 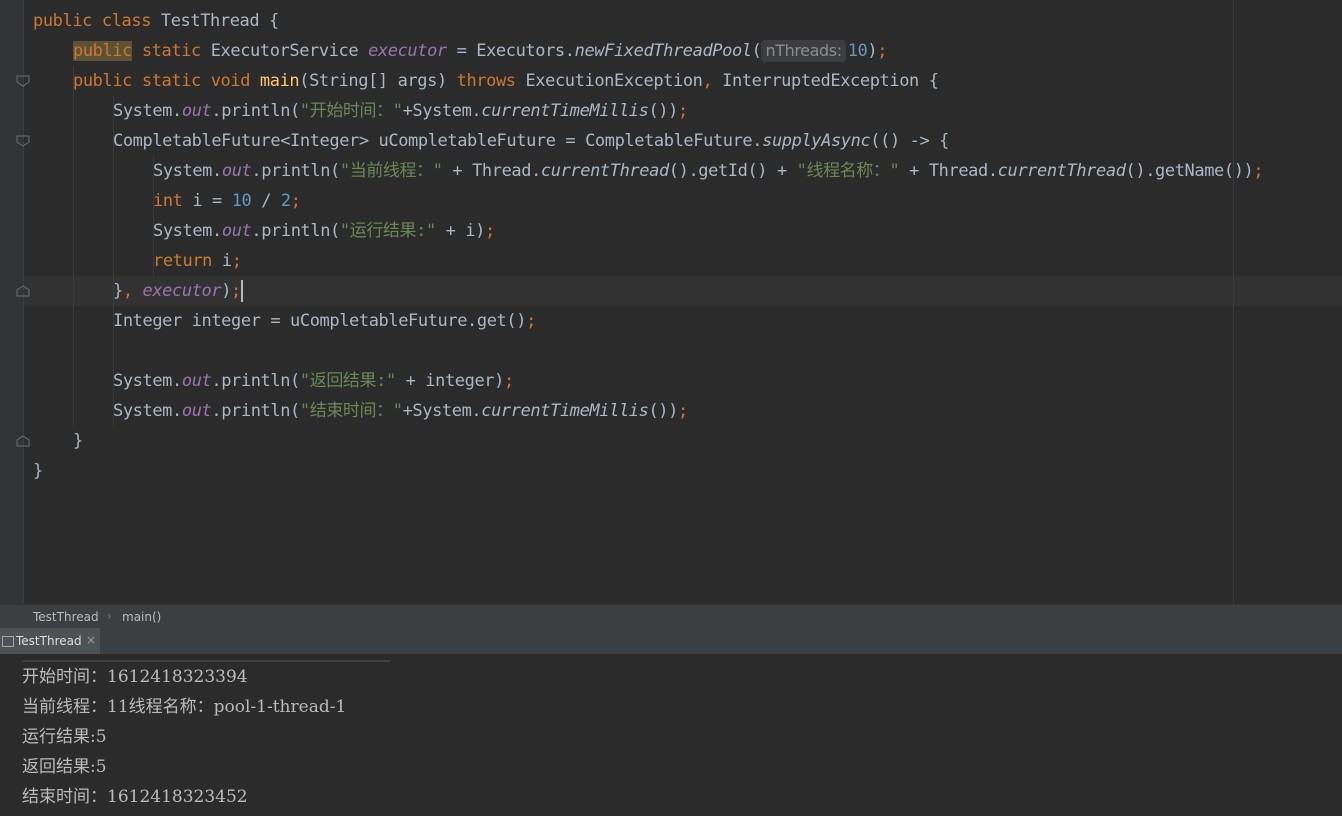 I want to click on parameter-hint: nThreads:, so click(x=803, y=51).